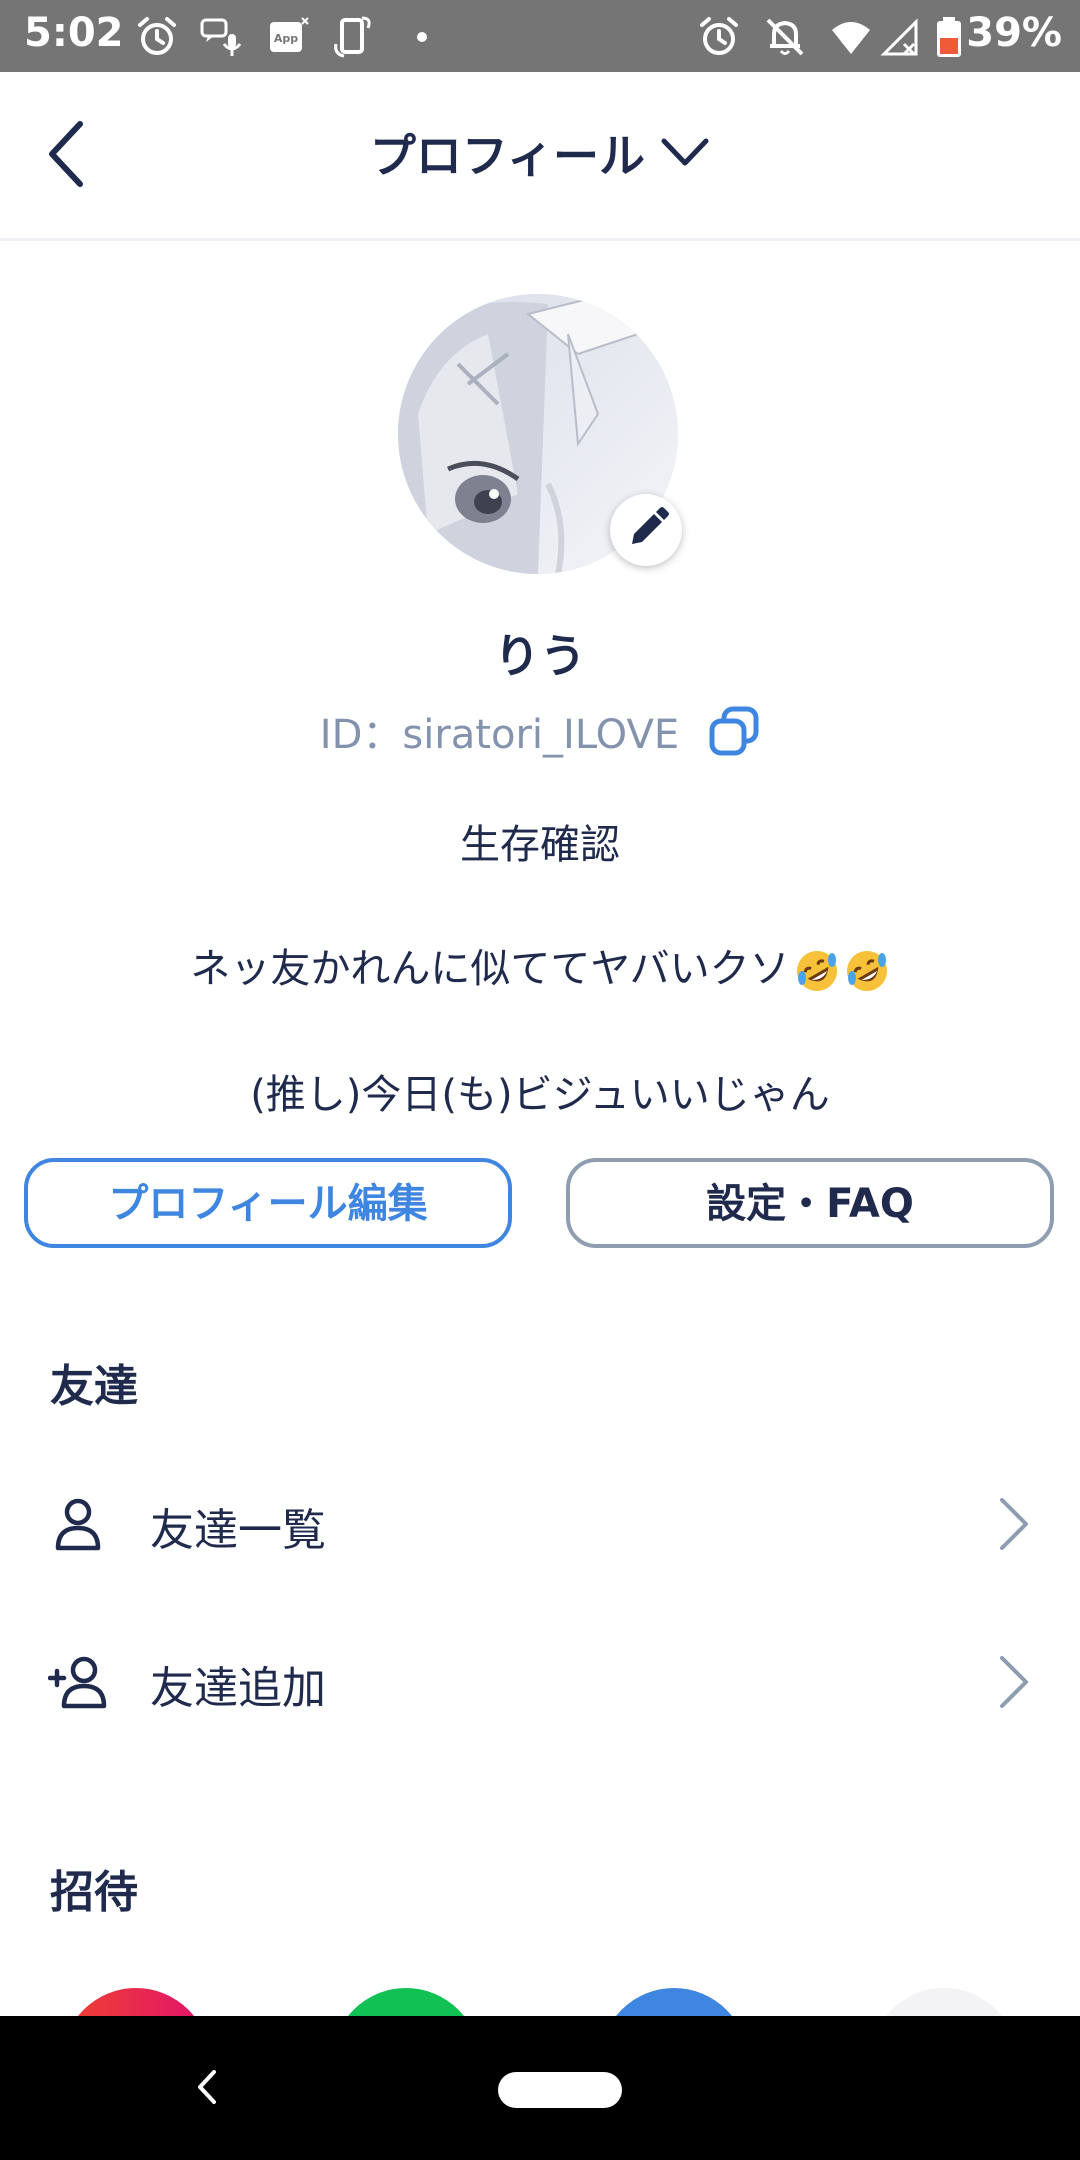 The width and height of the screenshot is (1080, 2160). Describe the element at coordinates (207, 2087) in the screenshot. I see `nav-back-icon` at that location.